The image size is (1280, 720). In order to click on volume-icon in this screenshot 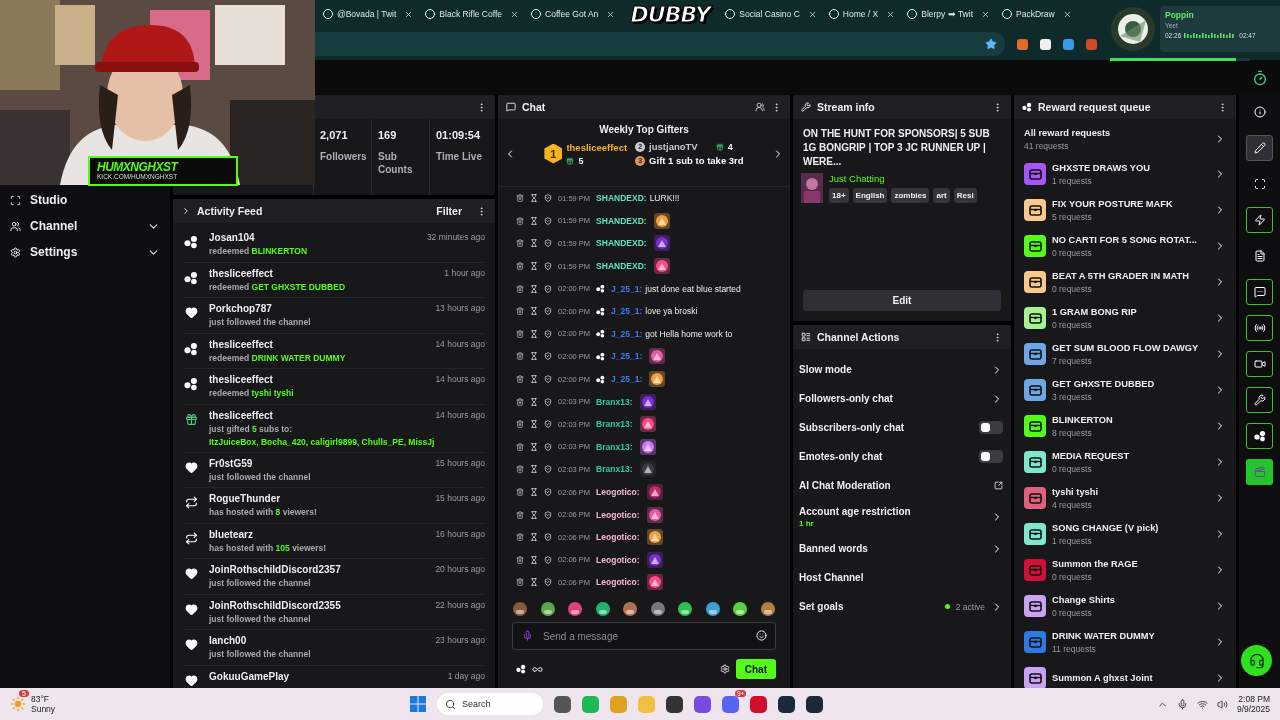, I will do `click(1222, 704)`.